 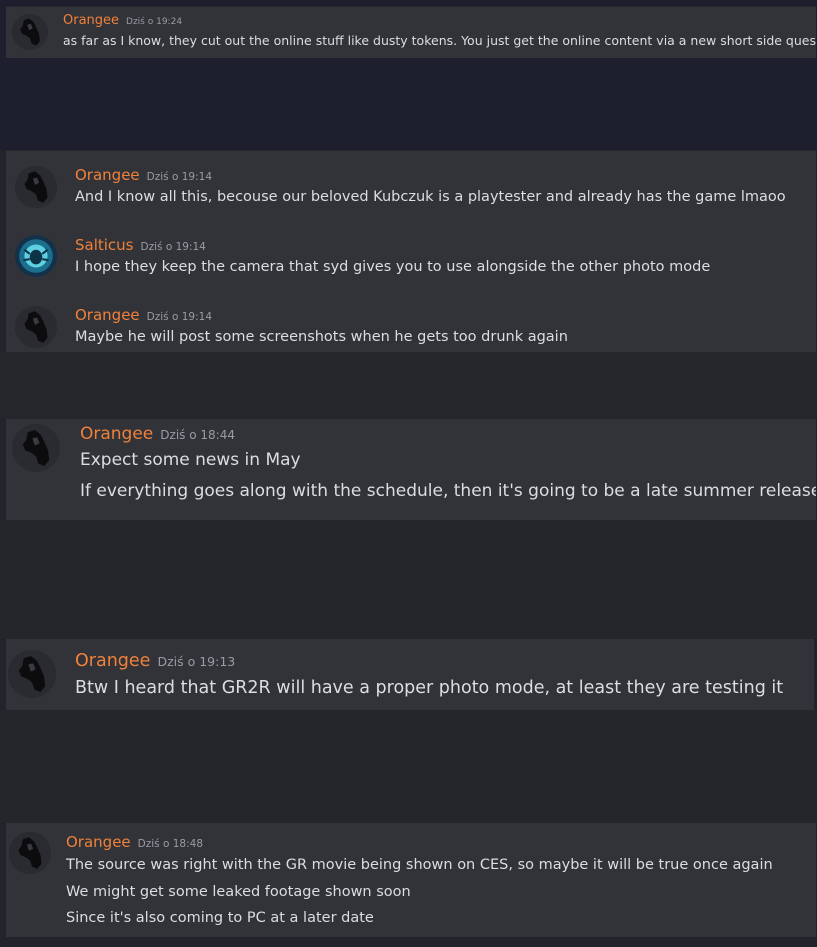 What do you see at coordinates (104, 245) in the screenshot?
I see `username: Salticus` at bounding box center [104, 245].